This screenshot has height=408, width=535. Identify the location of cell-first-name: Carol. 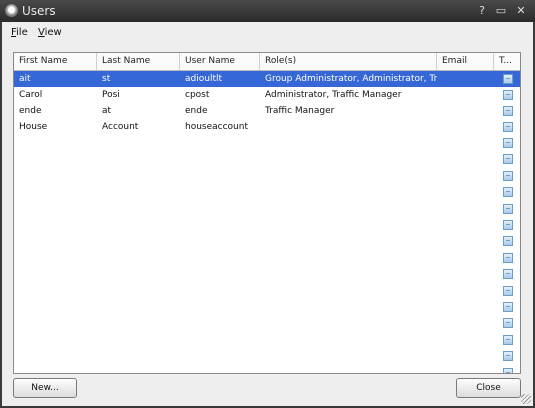
(31, 95).